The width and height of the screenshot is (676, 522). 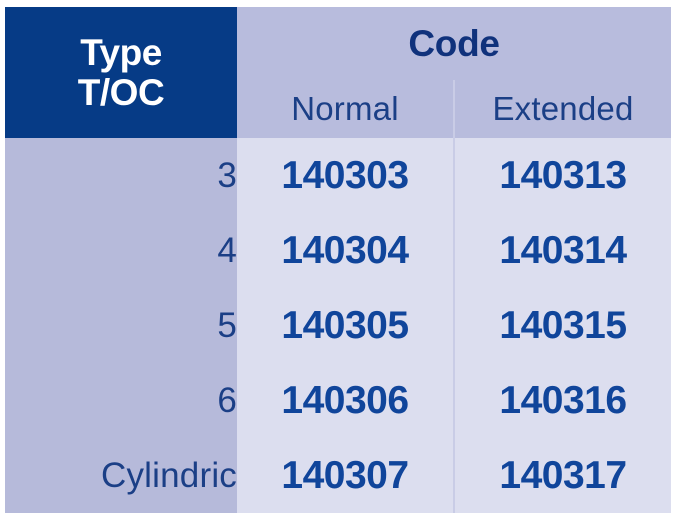 I want to click on header-cell-type: Type T/OC, so click(x=121, y=72).